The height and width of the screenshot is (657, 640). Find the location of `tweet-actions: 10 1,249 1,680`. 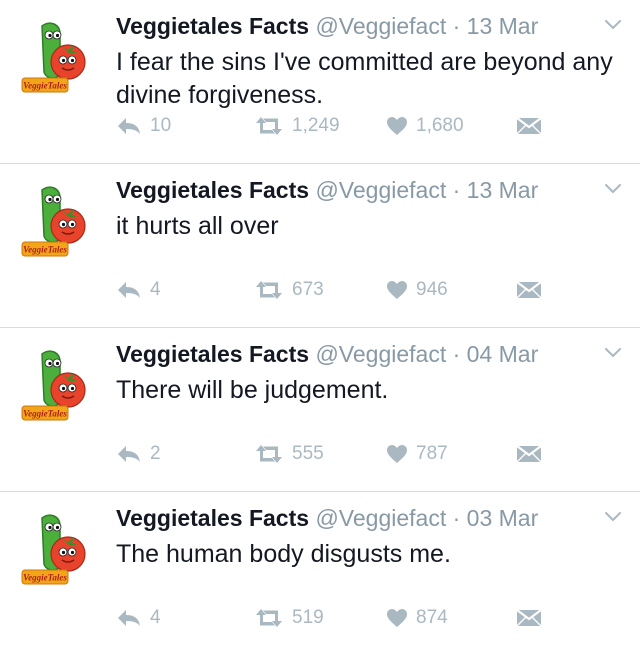

tweet-actions: 10 1,249 1,680 is located at coordinates (358, 126).